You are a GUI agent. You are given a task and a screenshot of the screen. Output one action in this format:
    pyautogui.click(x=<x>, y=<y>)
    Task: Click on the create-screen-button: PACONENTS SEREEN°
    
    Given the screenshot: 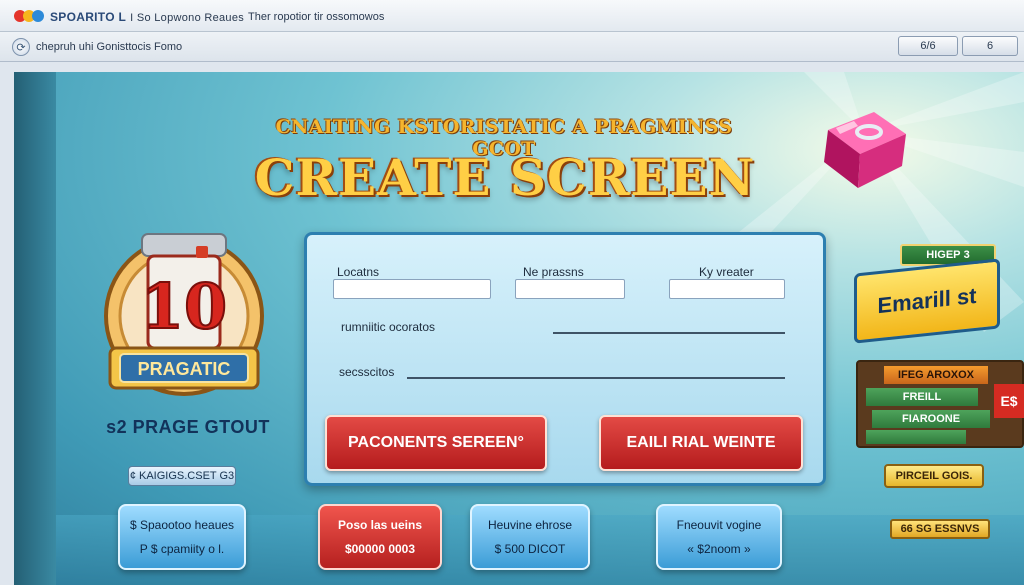 What is the action you would take?
    pyautogui.click(x=436, y=443)
    